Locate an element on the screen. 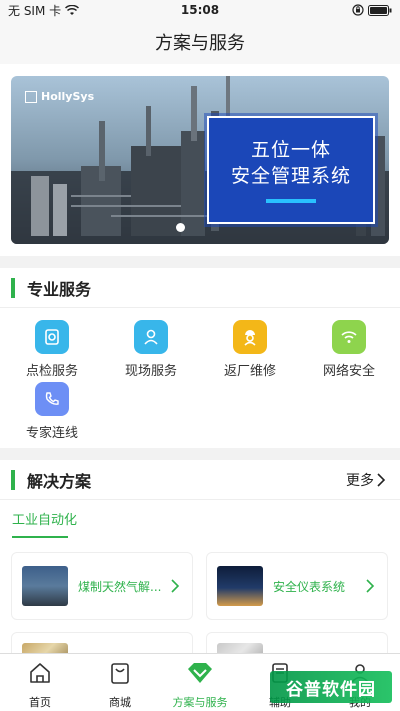  more-link: 更多 is located at coordinates (366, 480).